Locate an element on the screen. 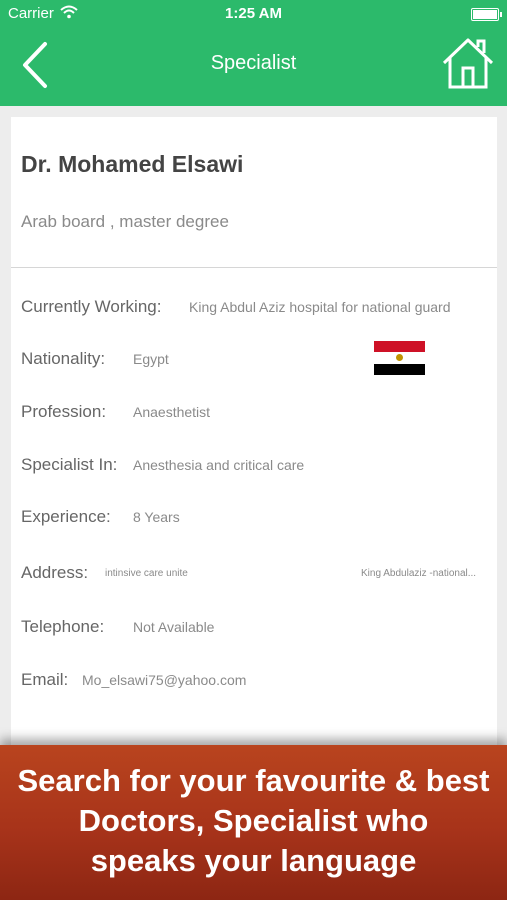 This screenshot has width=507, height=900. specialist-value: Anesthesia and critical care is located at coordinates (219, 465).